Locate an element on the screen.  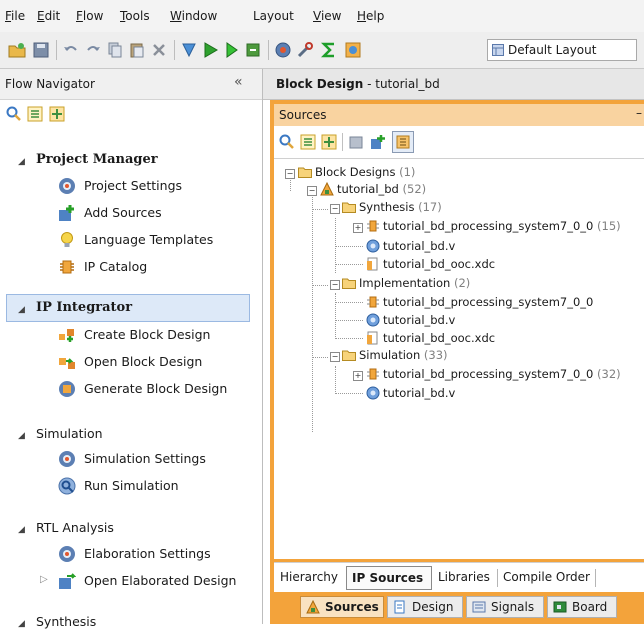
toolbar: Default Layout is located at coordinates (322, 50).